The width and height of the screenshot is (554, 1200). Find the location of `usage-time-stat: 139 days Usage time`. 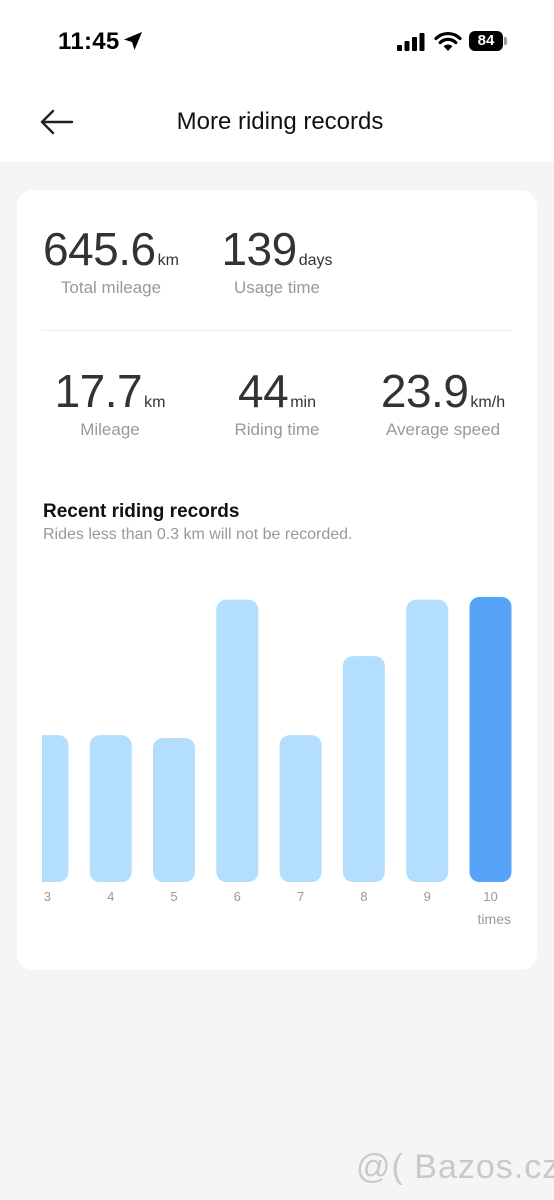

usage-time-stat: 139 days Usage time is located at coordinates (277, 260).